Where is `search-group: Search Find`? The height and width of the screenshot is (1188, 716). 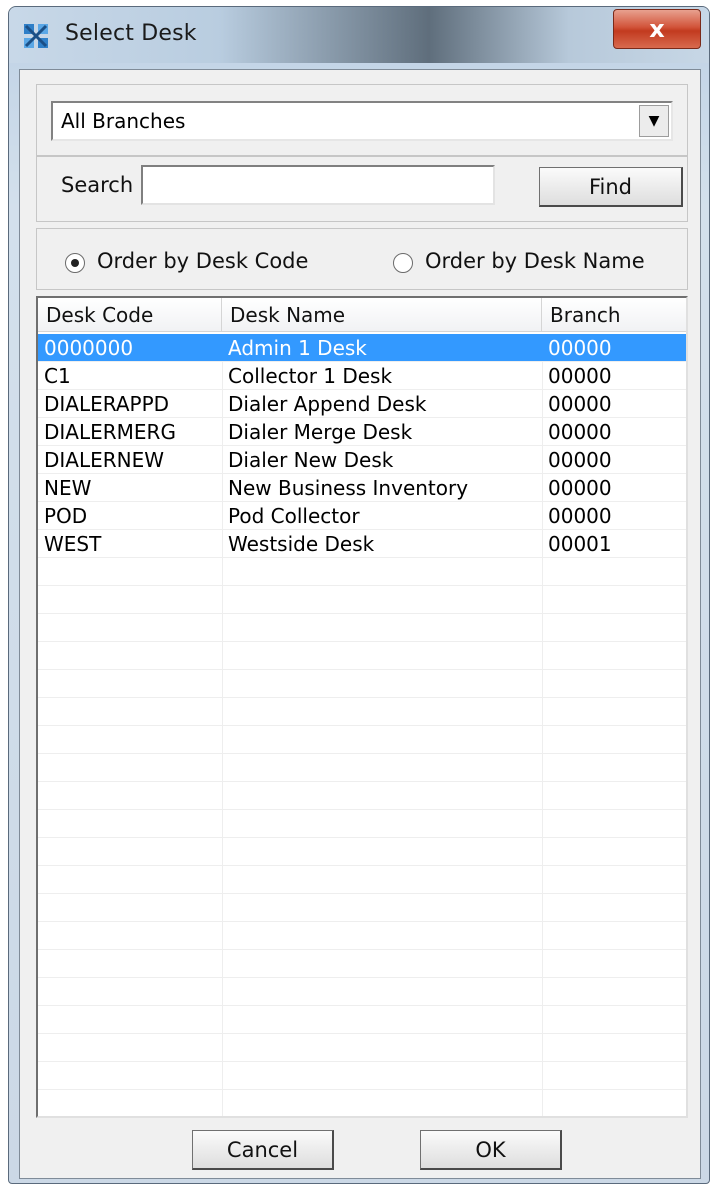
search-group: Search Find is located at coordinates (362, 189).